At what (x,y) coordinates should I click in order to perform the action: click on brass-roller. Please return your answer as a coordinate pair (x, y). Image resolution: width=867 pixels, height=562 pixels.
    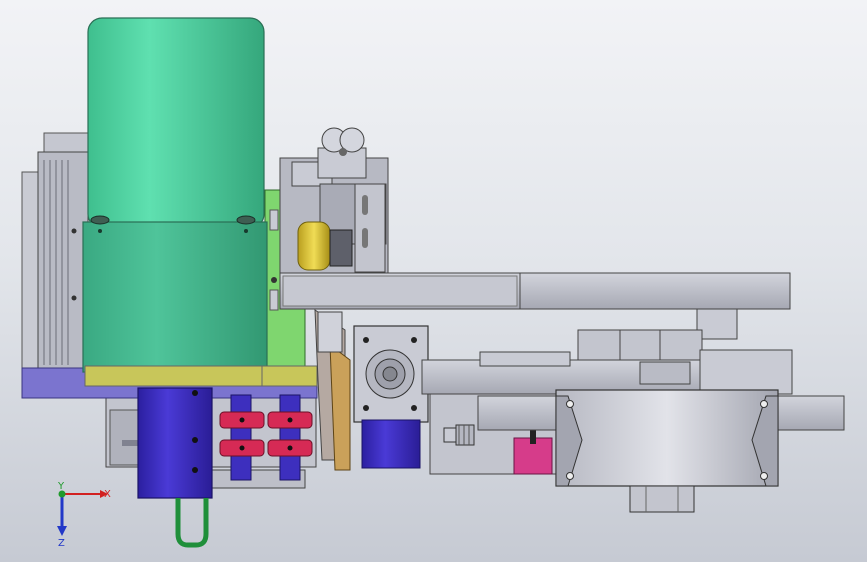
    Looking at the image, I should click on (314, 246).